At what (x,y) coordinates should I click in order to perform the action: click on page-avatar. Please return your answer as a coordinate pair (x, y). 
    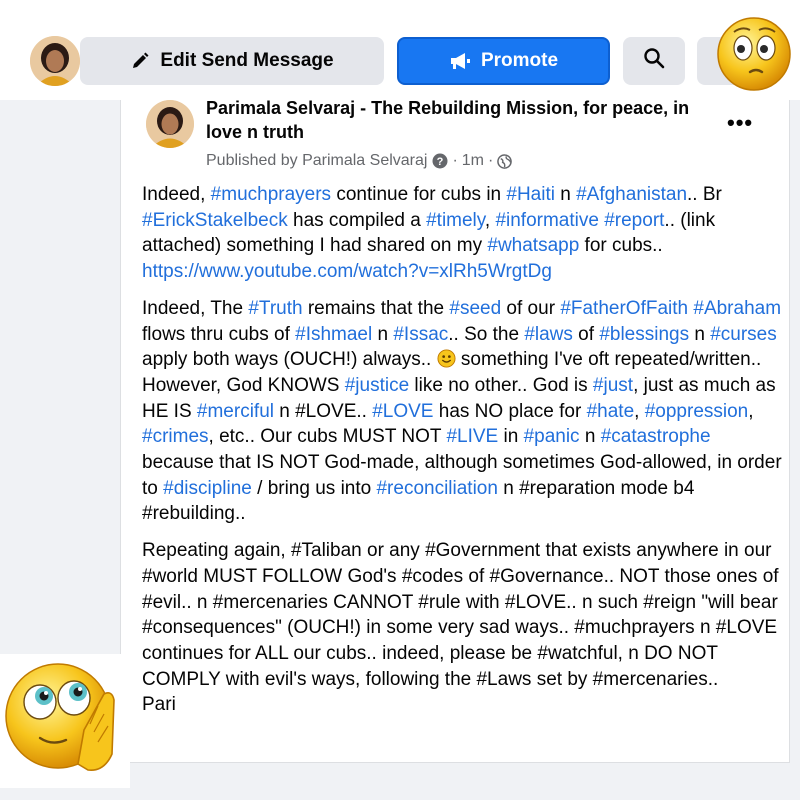
    Looking at the image, I should click on (55, 61).